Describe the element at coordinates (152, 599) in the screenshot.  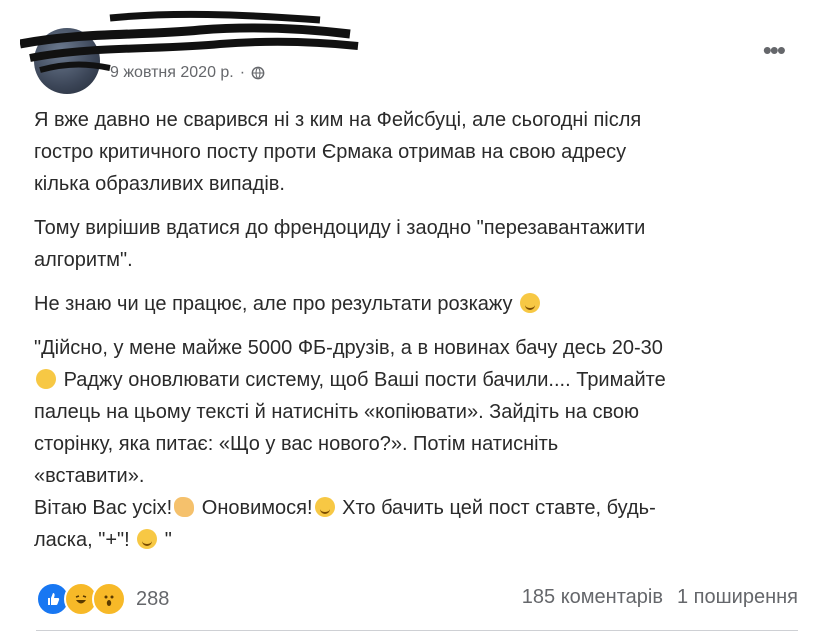
I see `reaction-count: 288` at that location.